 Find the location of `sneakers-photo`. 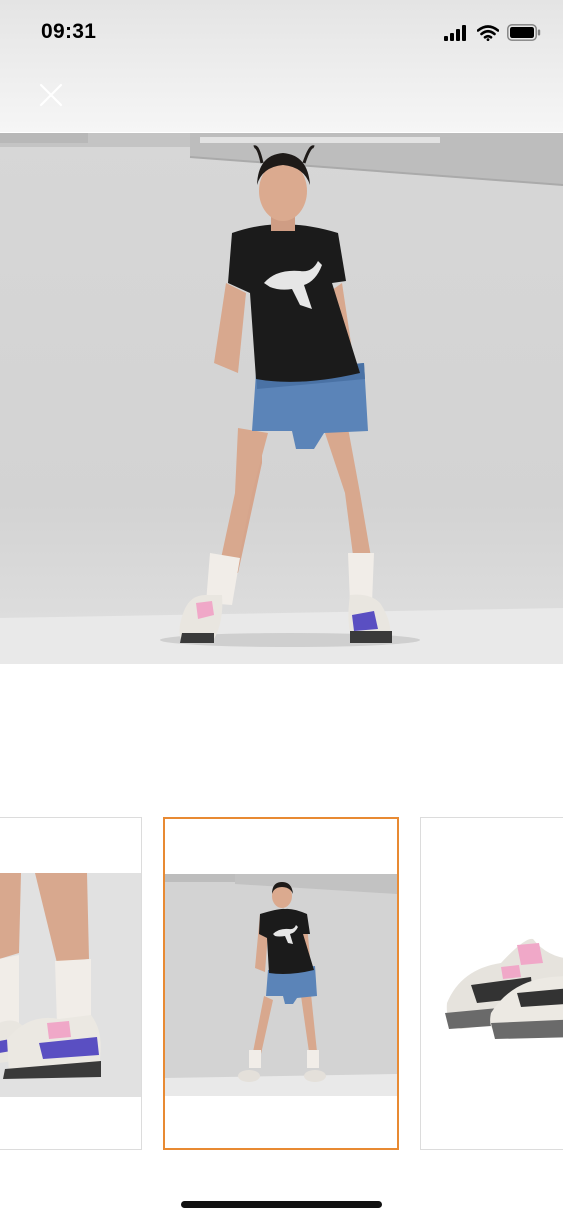

sneakers-photo is located at coordinates (504, 988).